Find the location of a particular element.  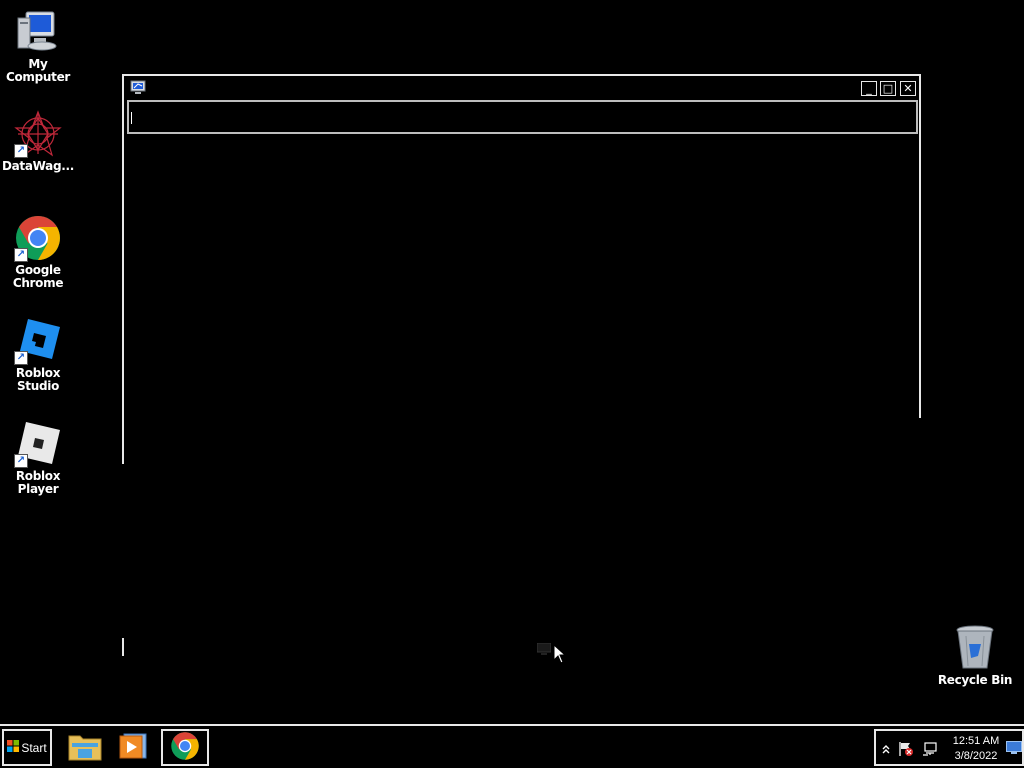

show-desktop-icon is located at coordinates (1014, 747).